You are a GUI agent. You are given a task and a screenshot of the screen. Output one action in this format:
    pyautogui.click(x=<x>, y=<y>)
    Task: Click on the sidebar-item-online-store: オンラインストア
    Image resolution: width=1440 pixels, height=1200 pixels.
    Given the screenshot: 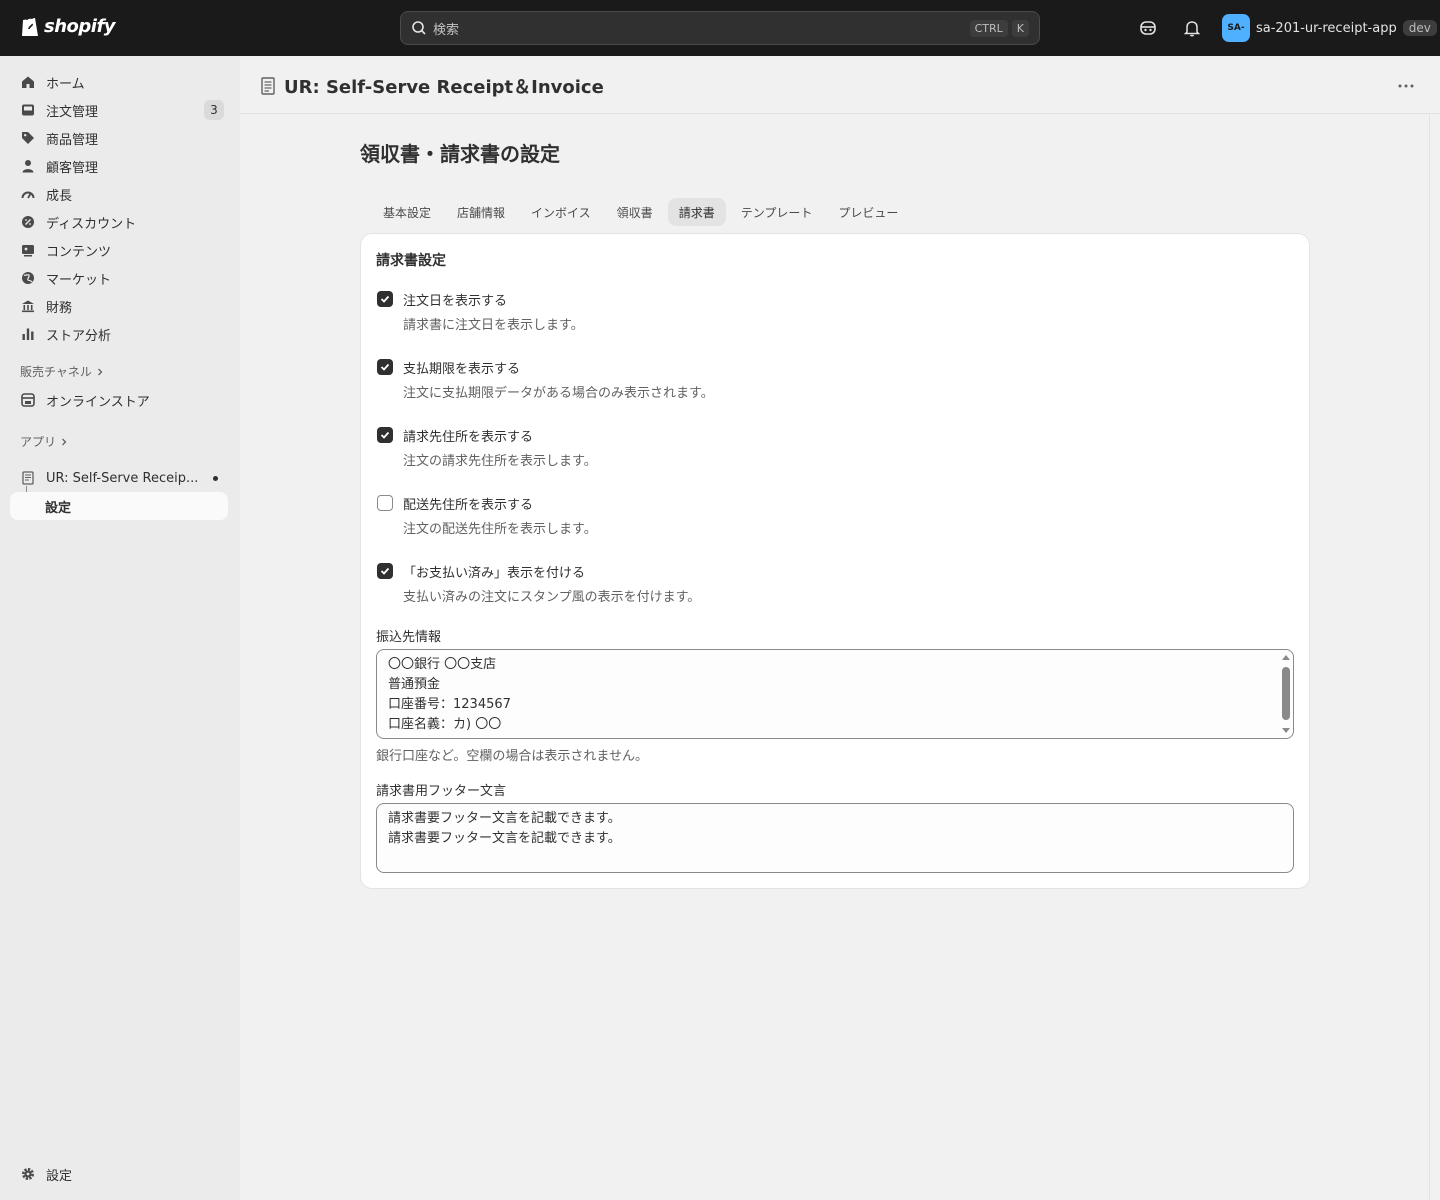 What is the action you would take?
    pyautogui.click(x=119, y=400)
    